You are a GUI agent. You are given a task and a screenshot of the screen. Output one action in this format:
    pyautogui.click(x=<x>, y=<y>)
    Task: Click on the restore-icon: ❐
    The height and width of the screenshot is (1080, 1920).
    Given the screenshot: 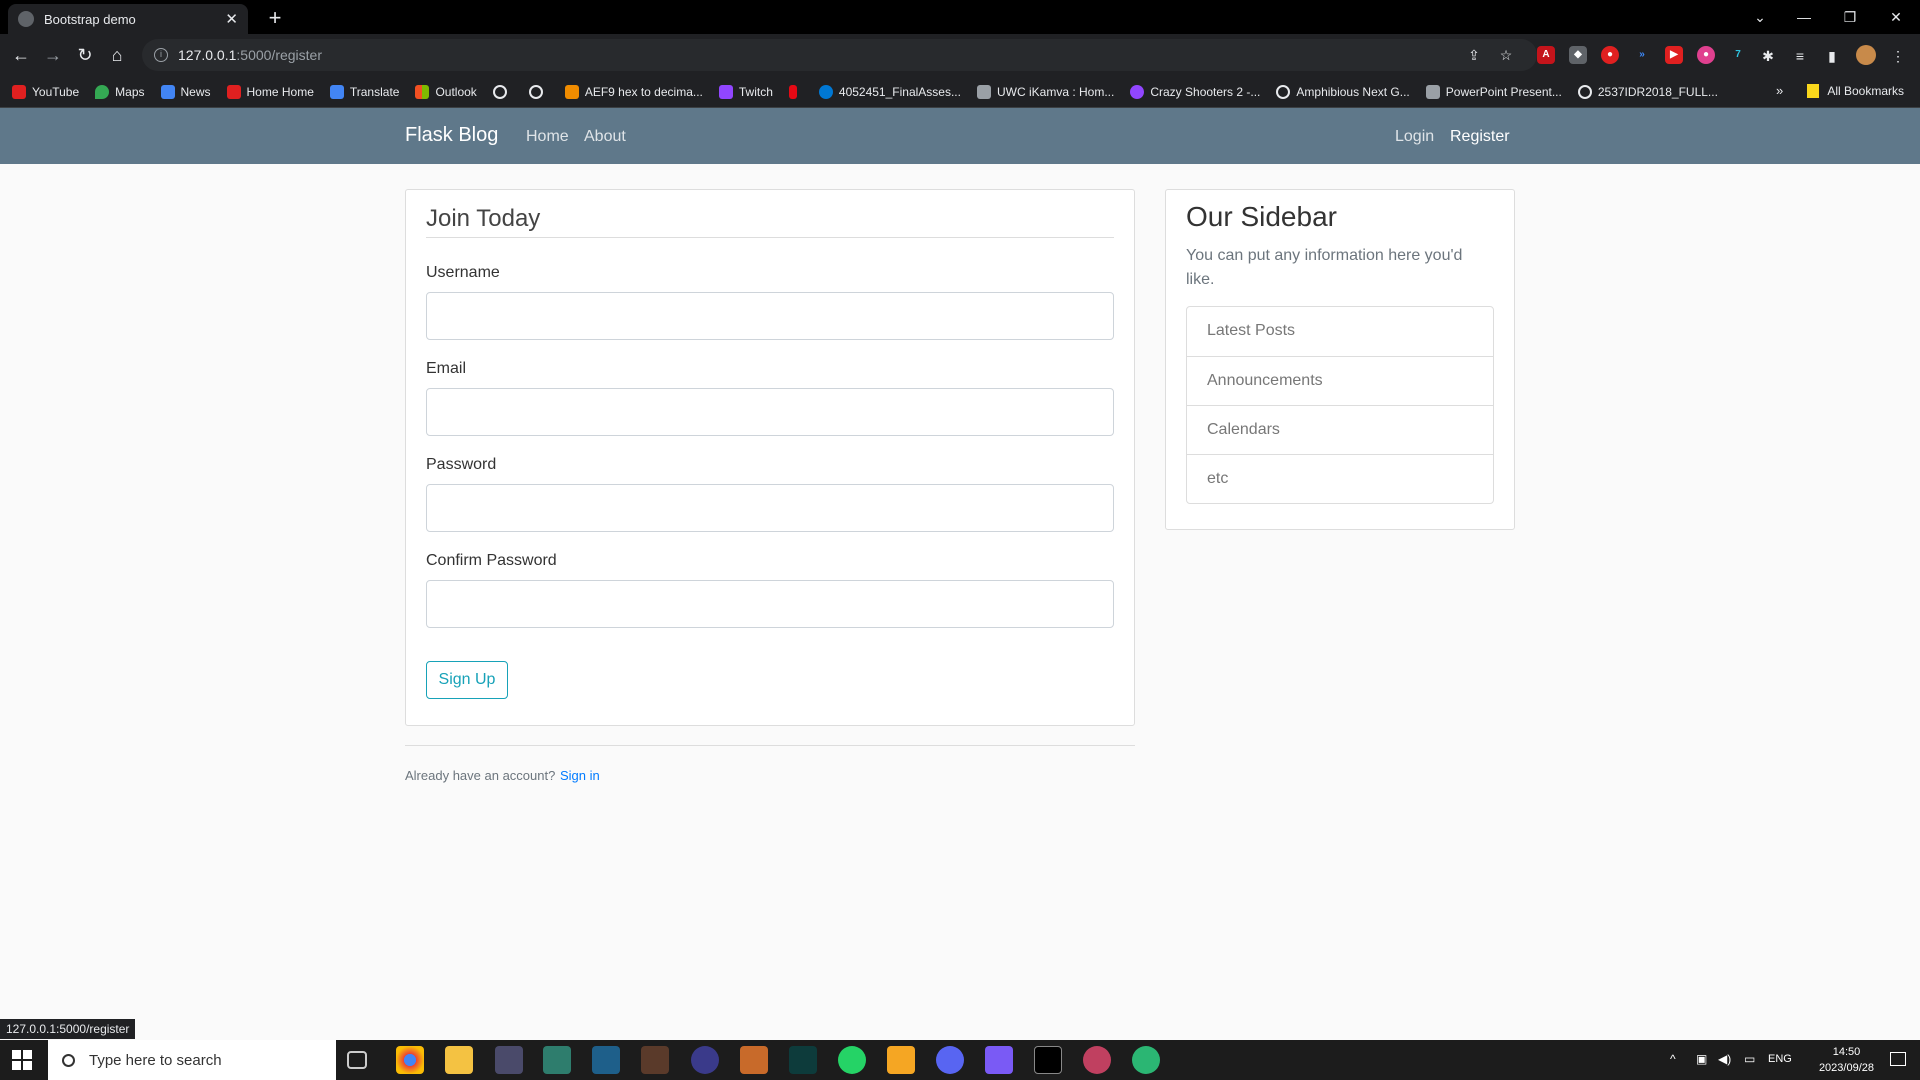 What is the action you would take?
    pyautogui.click(x=1850, y=17)
    